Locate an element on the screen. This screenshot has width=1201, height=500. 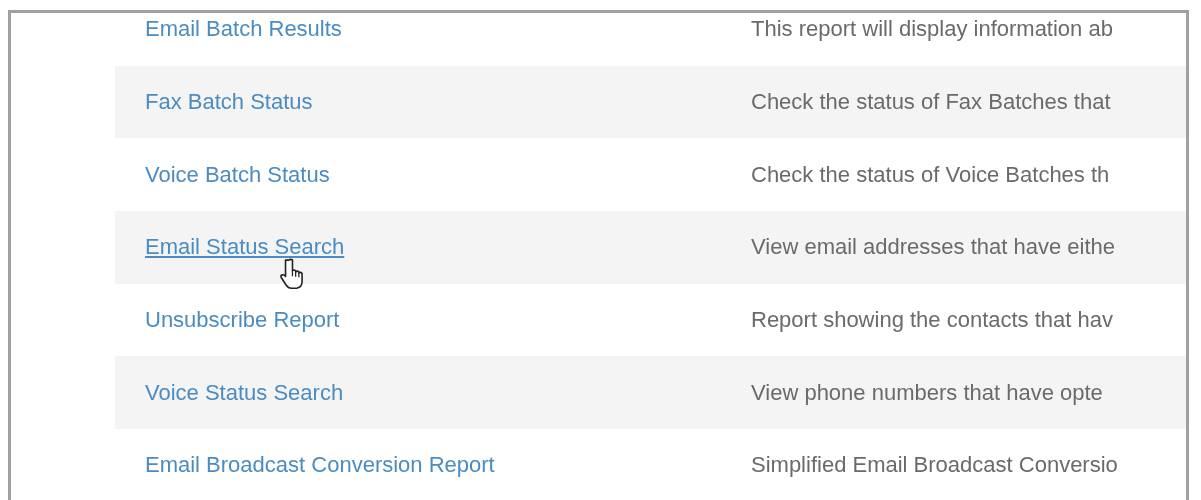
report-description: View phone numbers that have opte is located at coordinates (927, 392).